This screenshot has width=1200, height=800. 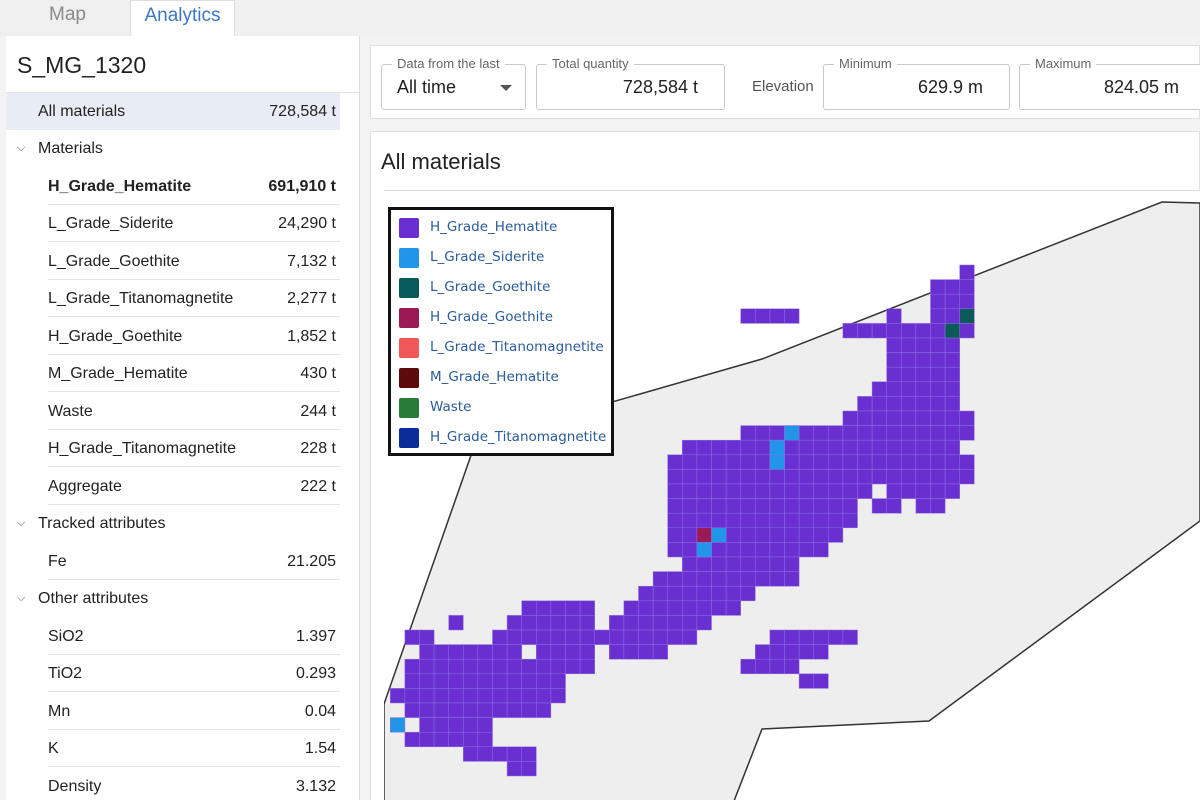 I want to click on block-cell-special, so click(x=719, y=535).